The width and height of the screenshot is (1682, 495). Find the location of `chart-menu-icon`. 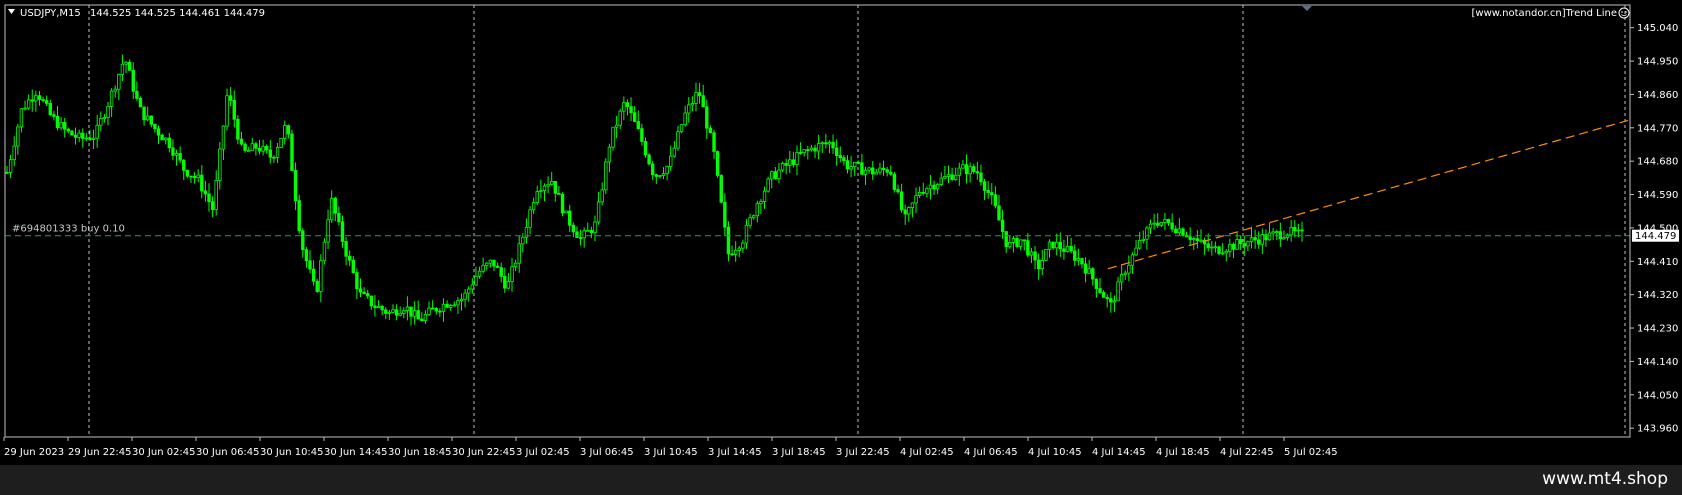

chart-menu-icon is located at coordinates (11, 11).